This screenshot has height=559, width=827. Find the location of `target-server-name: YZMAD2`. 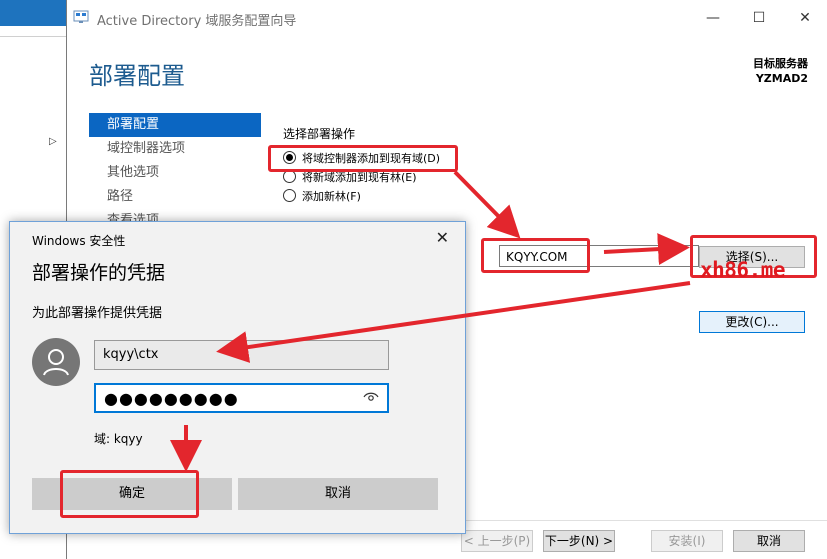

target-server-name: YZMAD2 is located at coordinates (781, 78).